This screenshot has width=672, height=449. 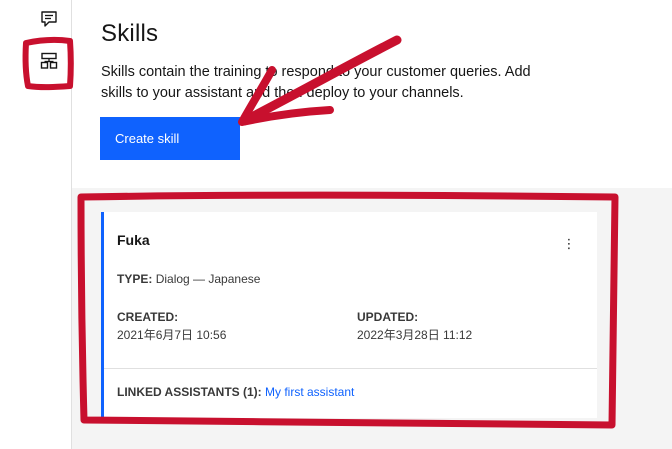 What do you see at coordinates (170, 138) in the screenshot?
I see `create-skill-button: Create skill` at bounding box center [170, 138].